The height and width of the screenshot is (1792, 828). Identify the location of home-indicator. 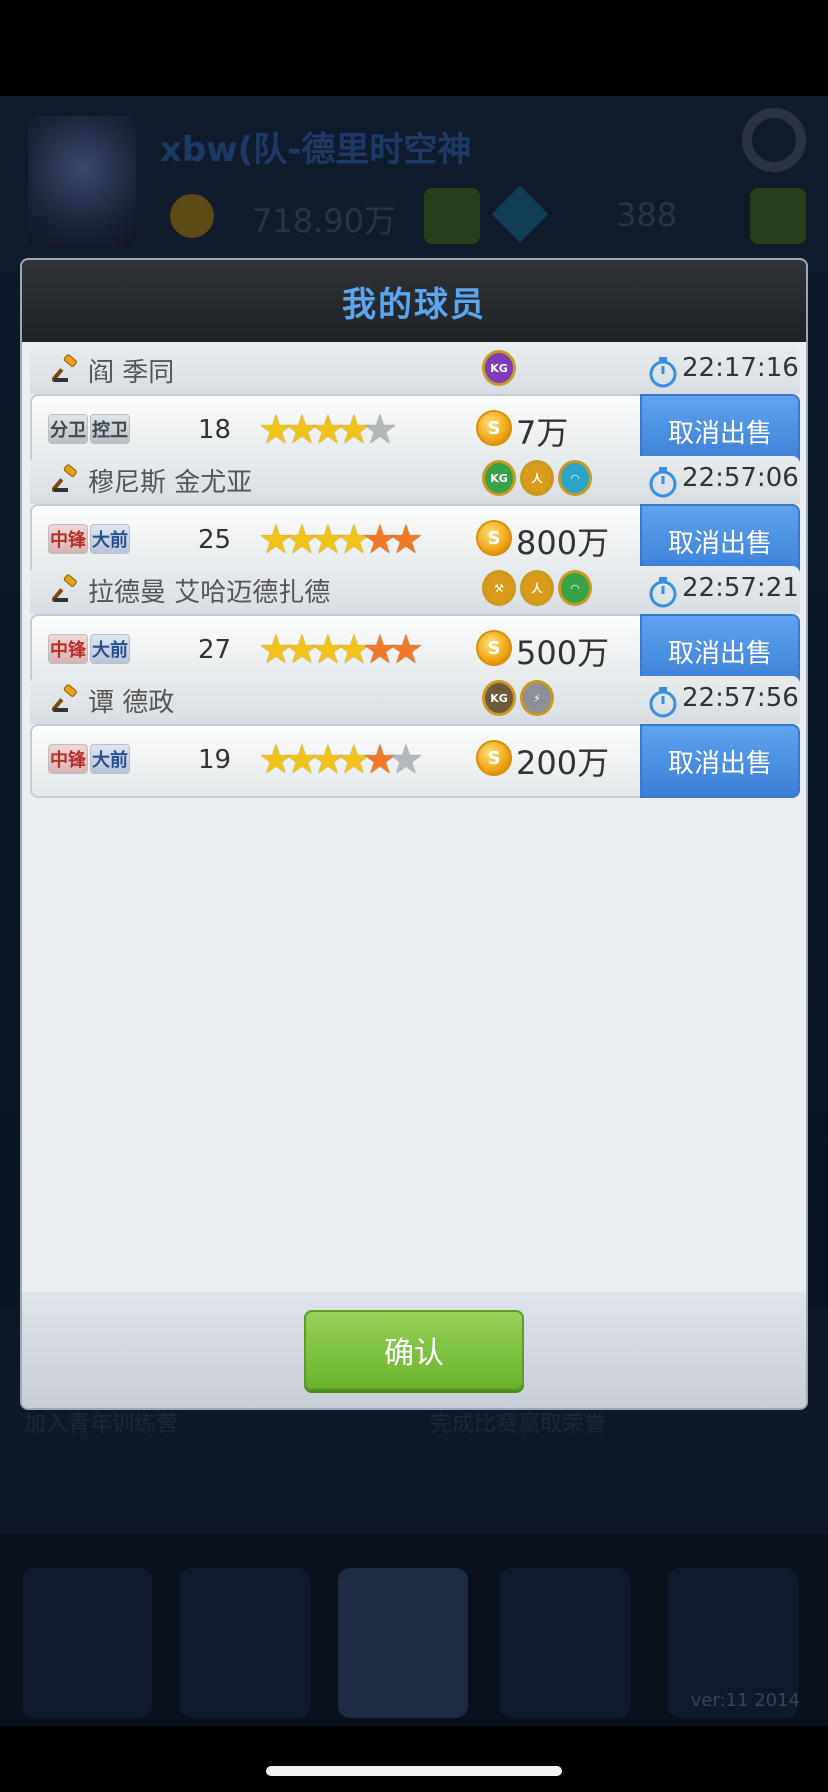
(414, 1771).